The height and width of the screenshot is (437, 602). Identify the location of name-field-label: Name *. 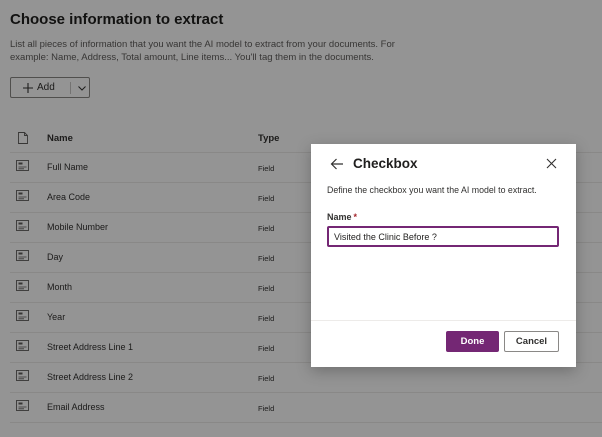
(342, 217).